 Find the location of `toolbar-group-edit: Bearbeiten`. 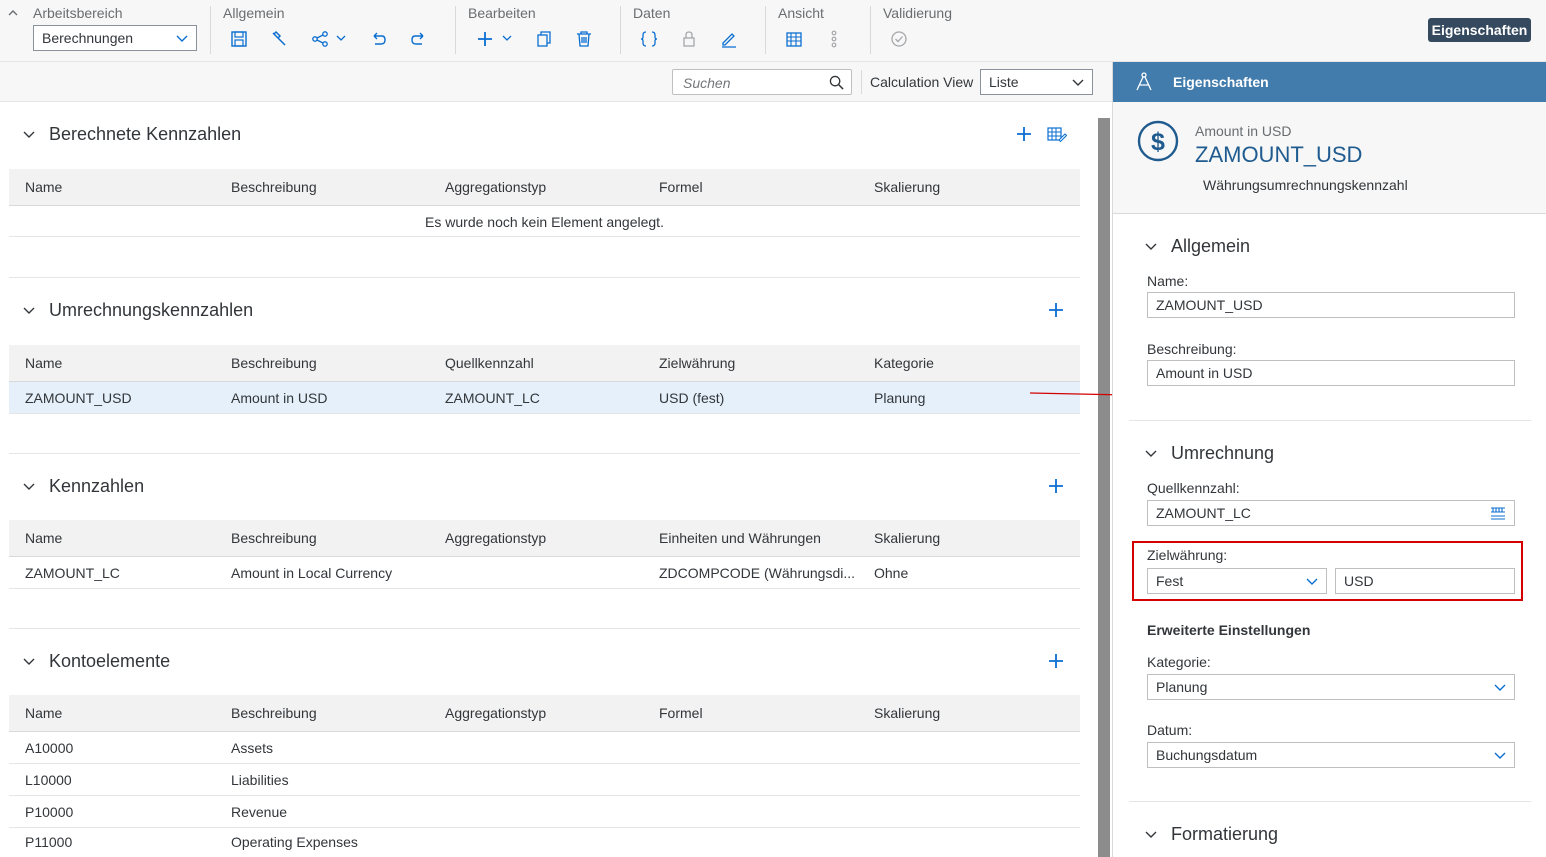

toolbar-group-edit: Bearbeiten is located at coordinates (543, 31).